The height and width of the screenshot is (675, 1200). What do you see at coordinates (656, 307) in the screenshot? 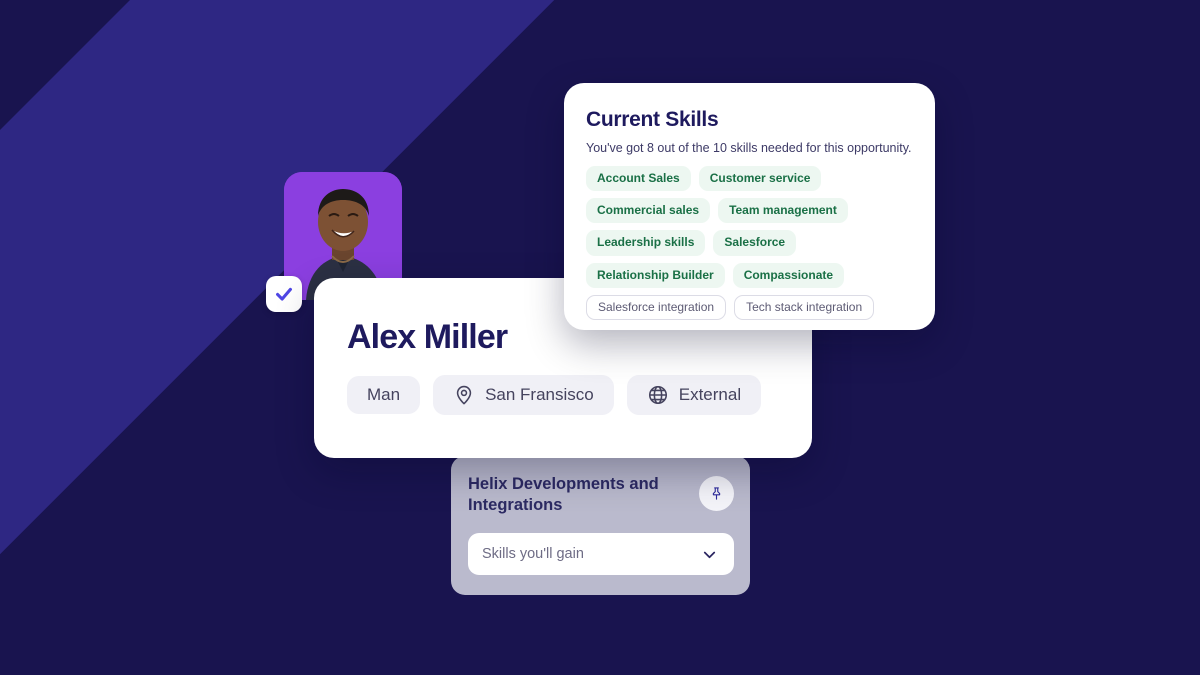
I see `skill-chip-missing: Salesforce integration` at bounding box center [656, 307].